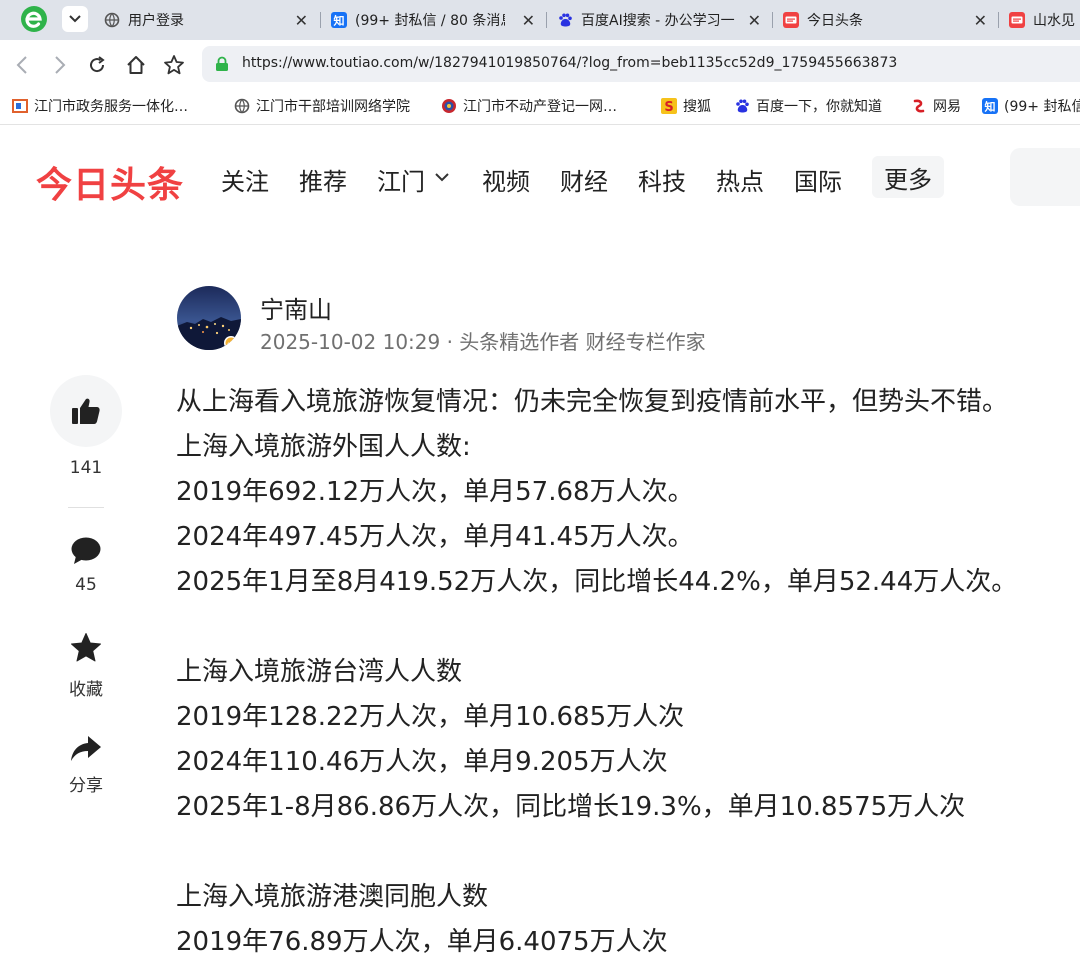 The height and width of the screenshot is (972, 1080). Describe the element at coordinates (323, 179) in the screenshot. I see `nav-recommend: 推荐` at that location.